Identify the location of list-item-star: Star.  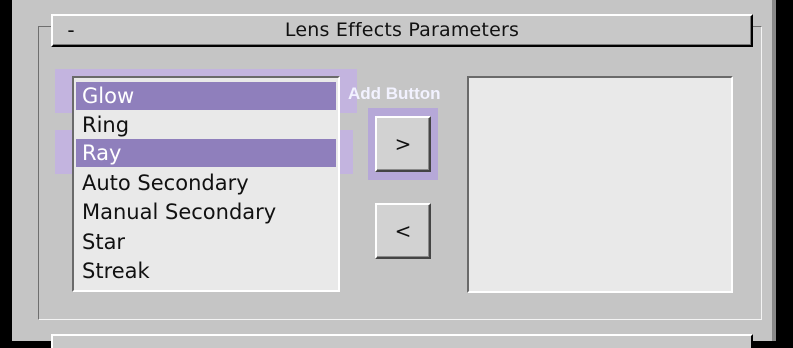
(206, 242).